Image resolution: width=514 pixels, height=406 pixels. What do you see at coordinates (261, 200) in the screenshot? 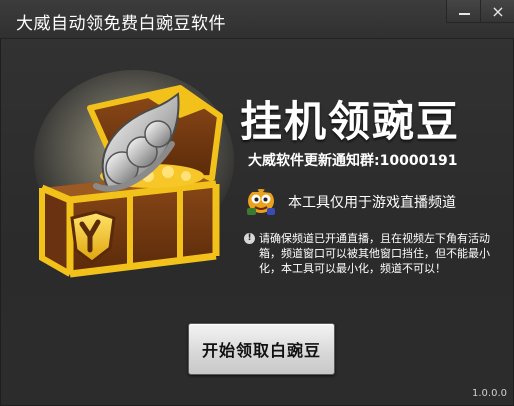
I see `mascot-icon` at bounding box center [261, 200].